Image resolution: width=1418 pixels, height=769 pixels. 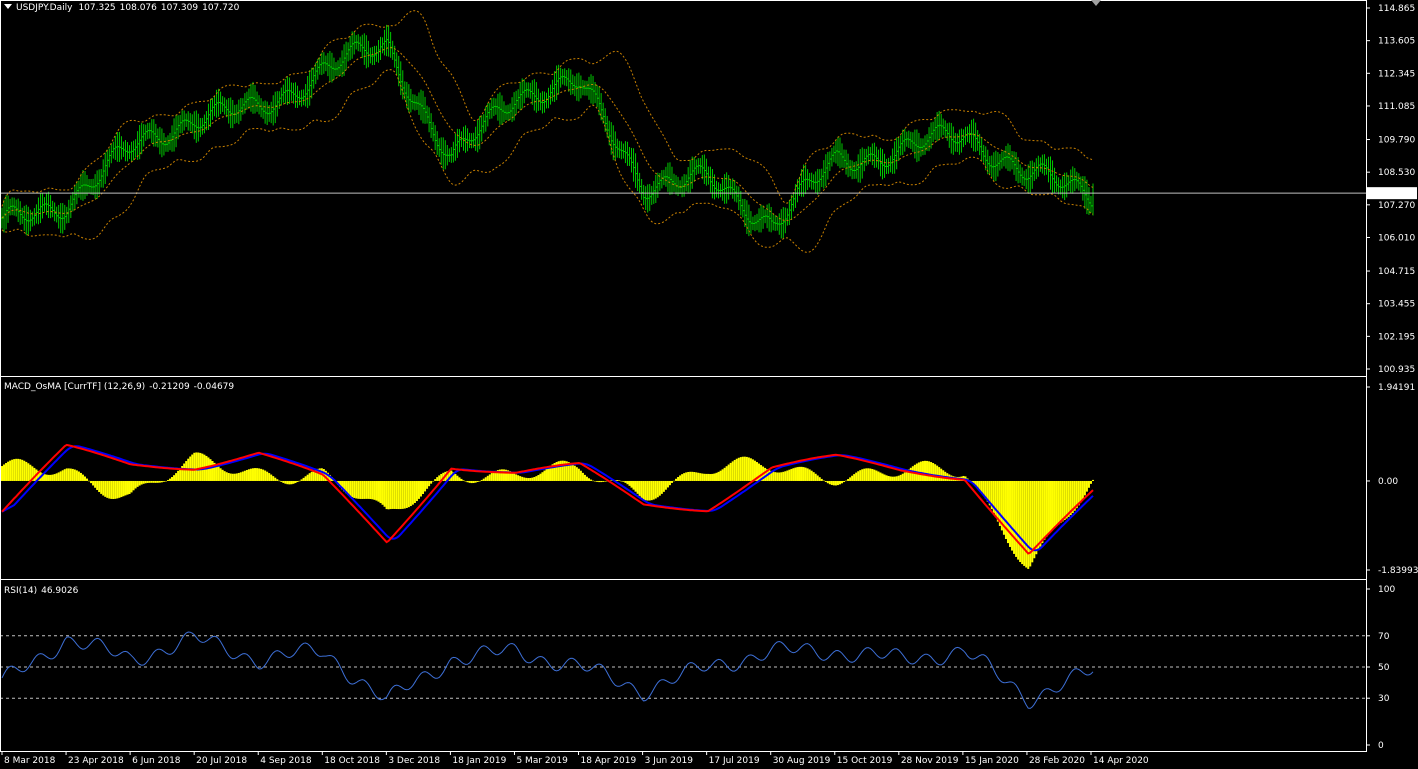 I want to click on collapse-triangle-icon, so click(x=8, y=6).